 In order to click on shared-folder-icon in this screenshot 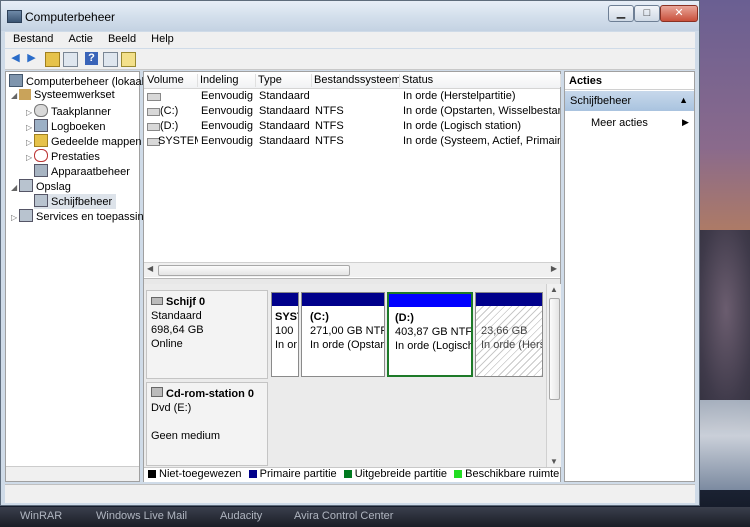, I will do `click(41, 140)`.